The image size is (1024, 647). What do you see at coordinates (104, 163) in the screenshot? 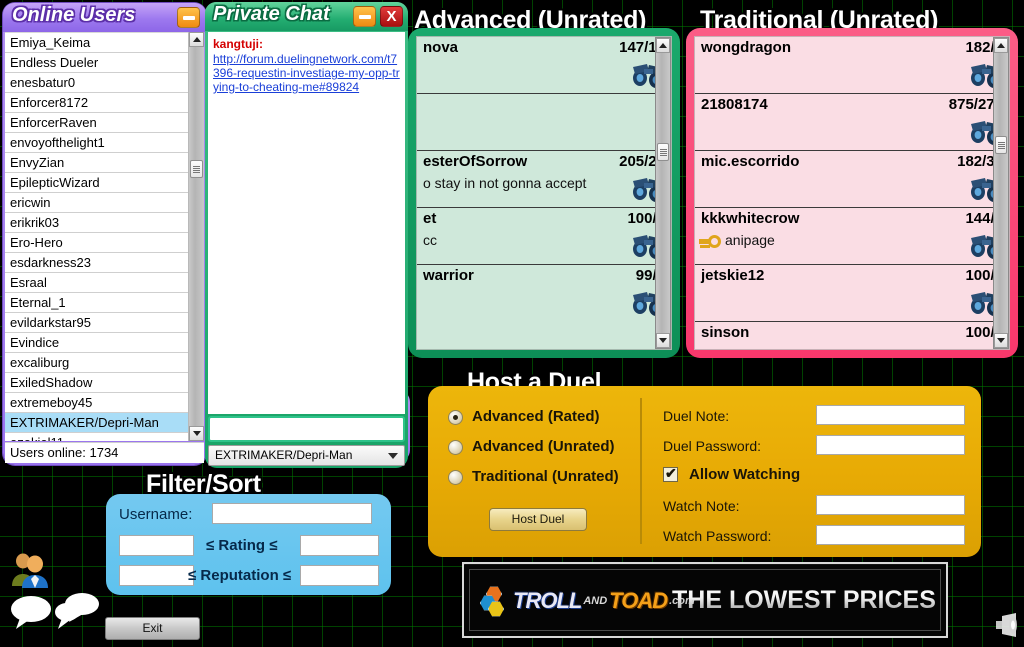
I see `online-user-row: EnvyZian` at bounding box center [104, 163].